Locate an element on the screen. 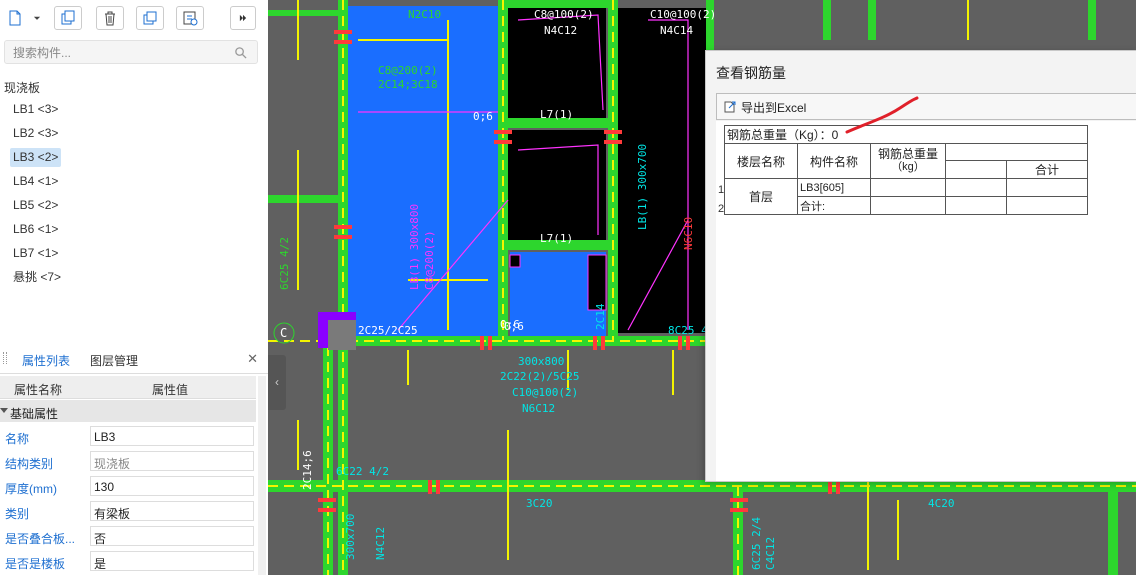  drag-handle-icon is located at coordinates (5, 358).